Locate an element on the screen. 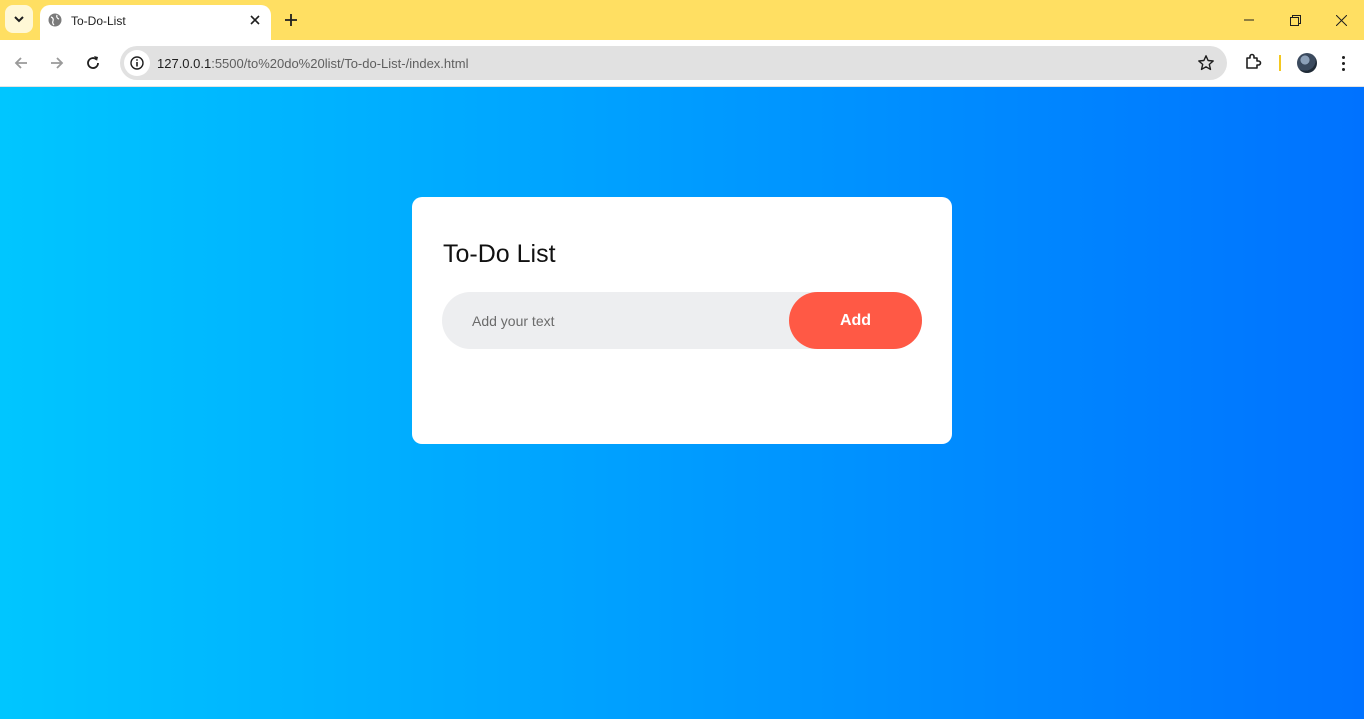 Image resolution: width=1364 pixels, height=719 pixels. window-close-button is located at coordinates (1341, 20).